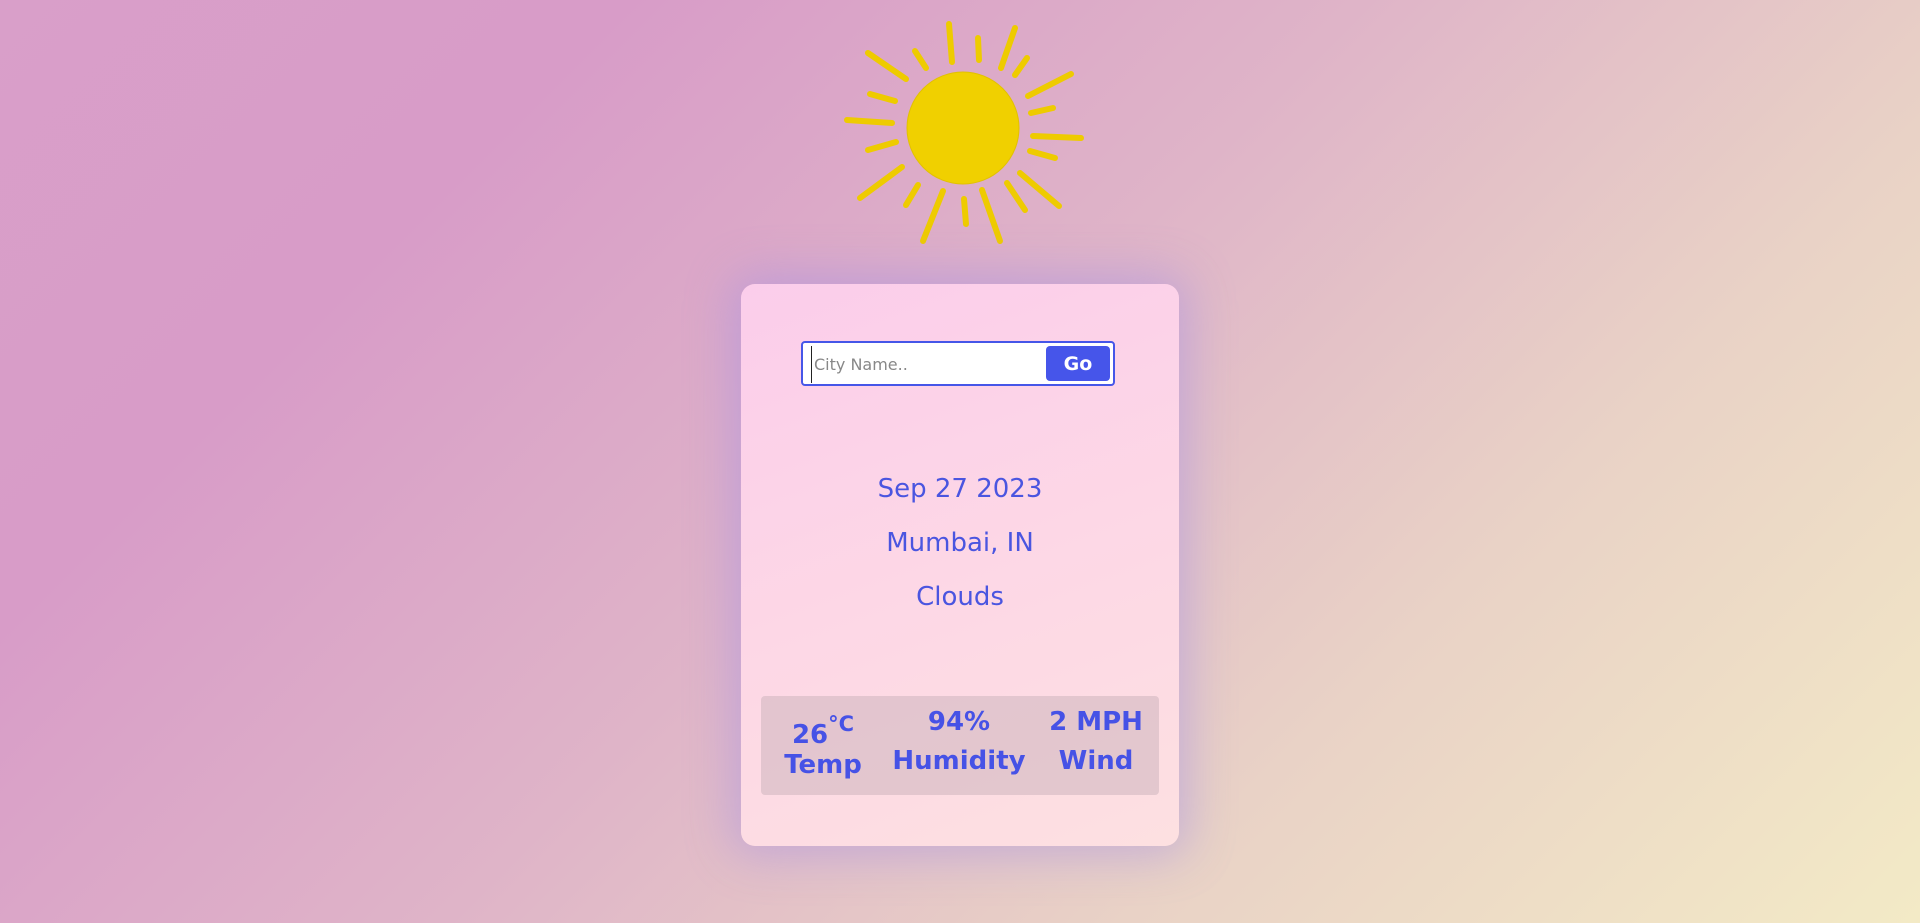 The image size is (1920, 923). What do you see at coordinates (960, 597) in the screenshot?
I see `condition-text: Clouds` at bounding box center [960, 597].